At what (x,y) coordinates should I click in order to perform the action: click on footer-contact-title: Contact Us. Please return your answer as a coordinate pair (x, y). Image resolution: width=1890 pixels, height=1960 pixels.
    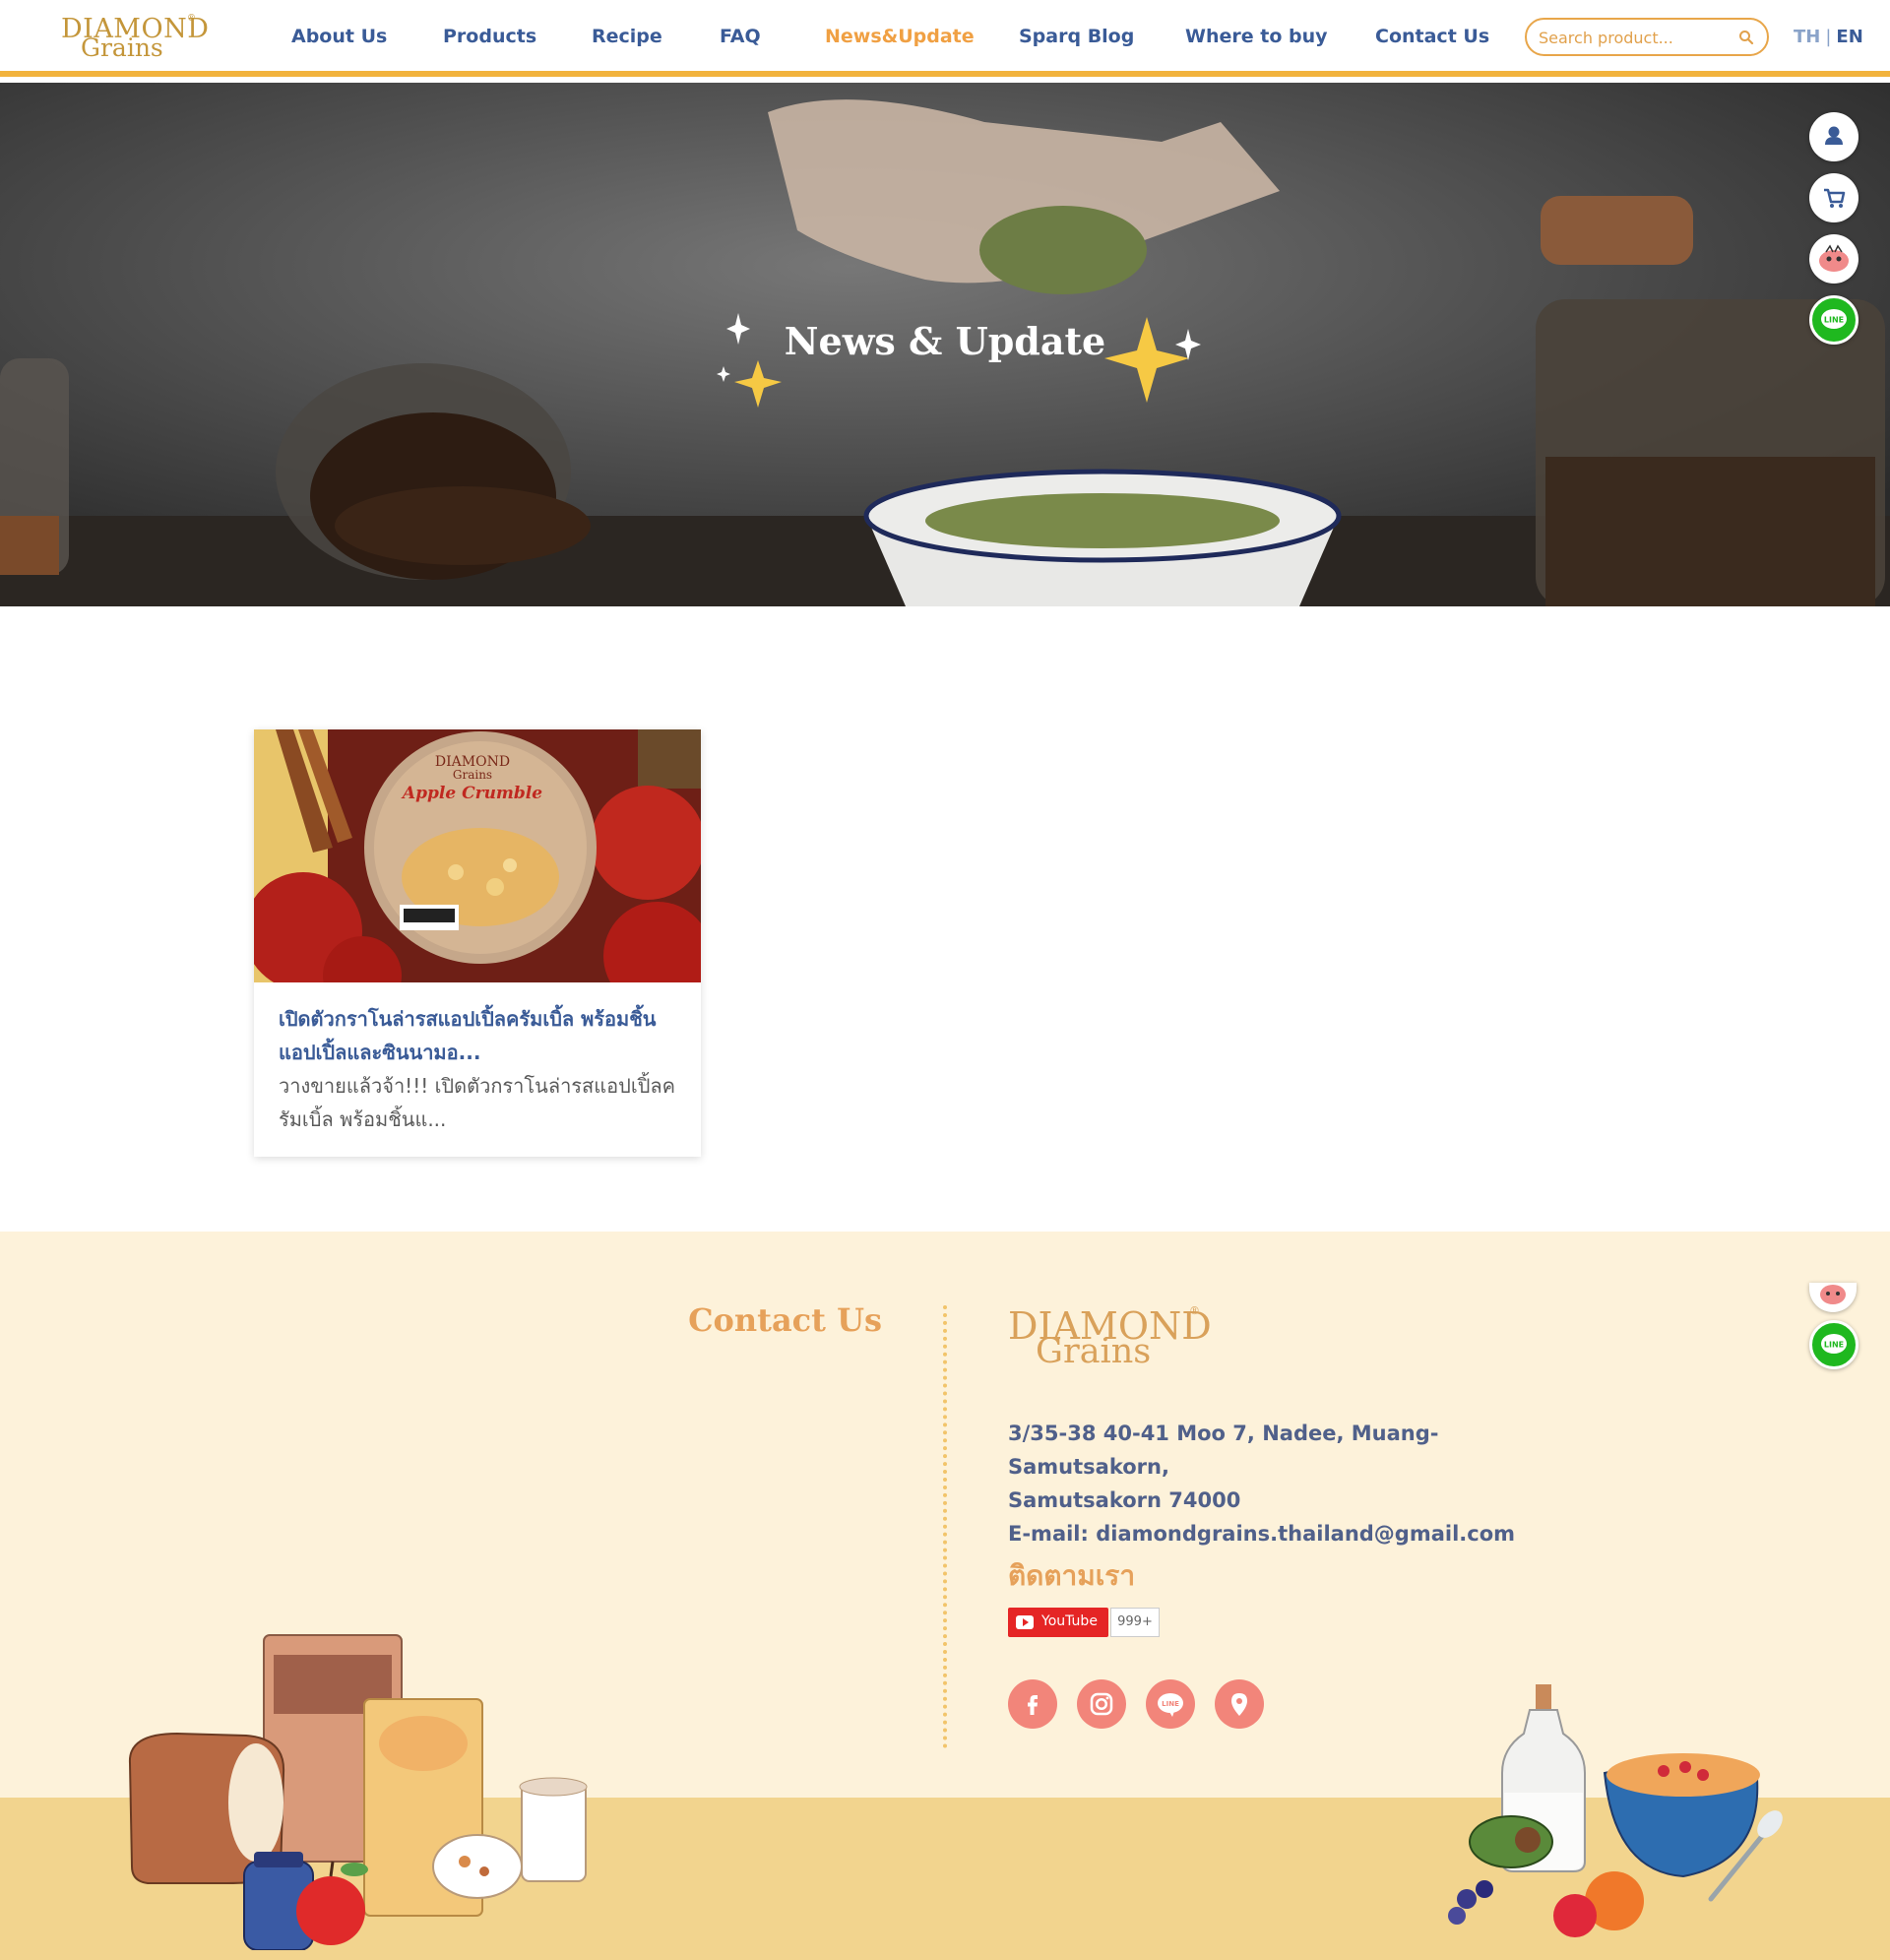
    Looking at the image, I should click on (785, 1320).